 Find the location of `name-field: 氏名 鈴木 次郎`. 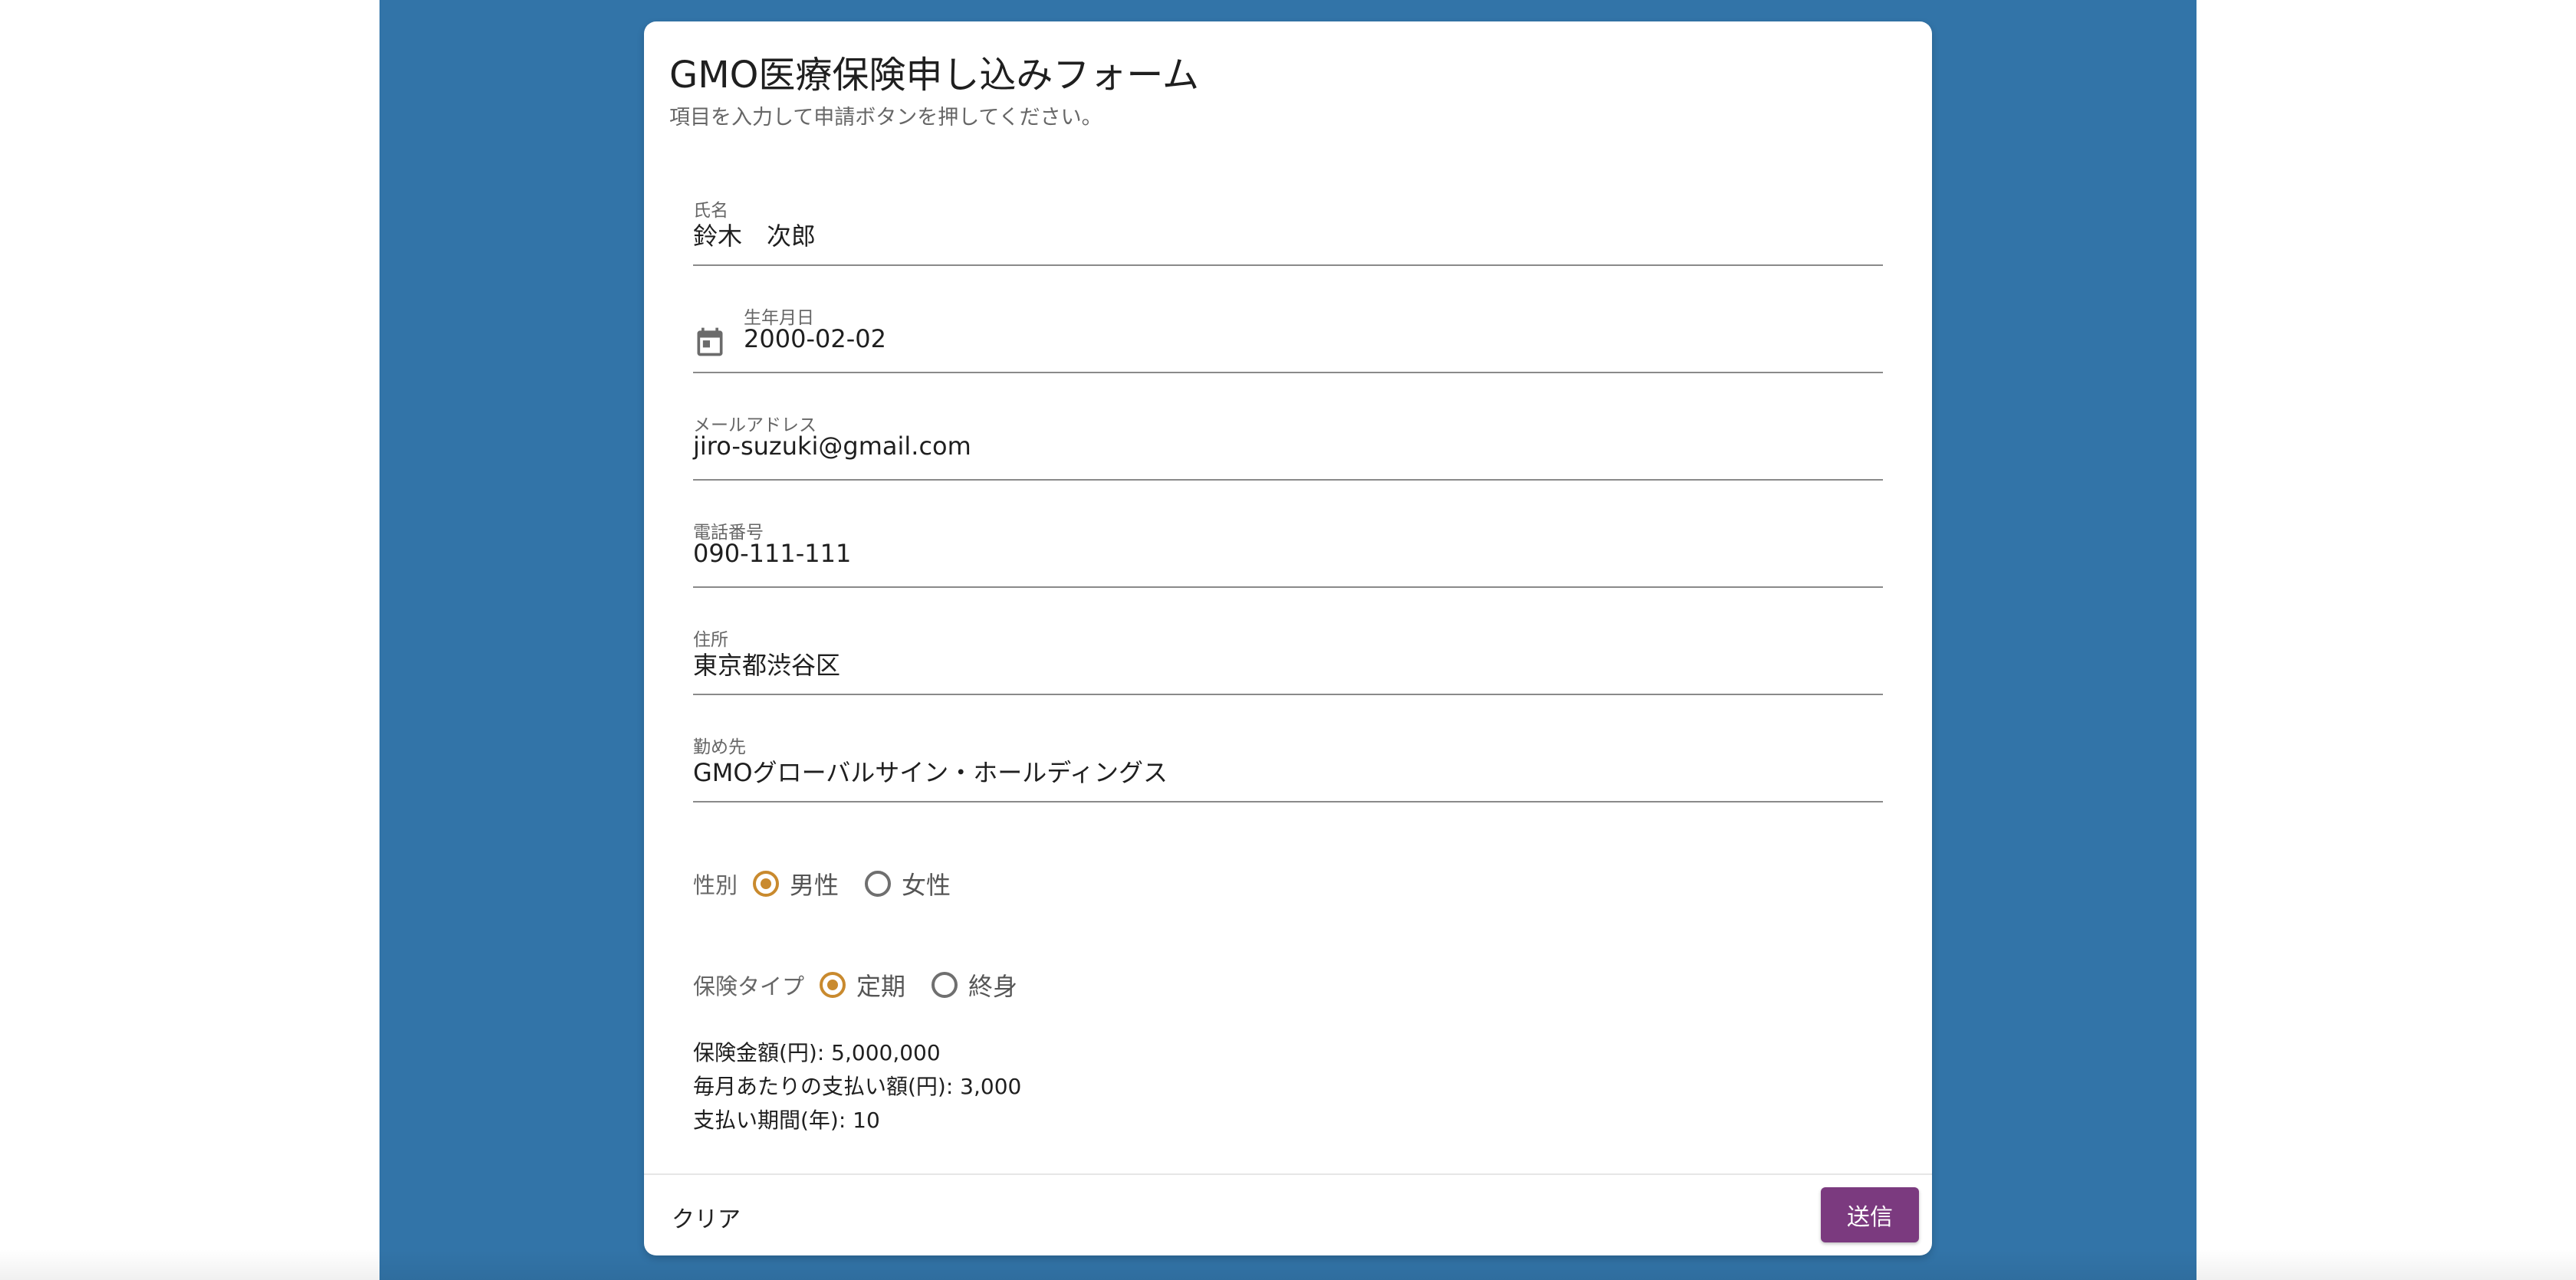

name-field: 氏名 鈴木 次郎 is located at coordinates (1288, 230).